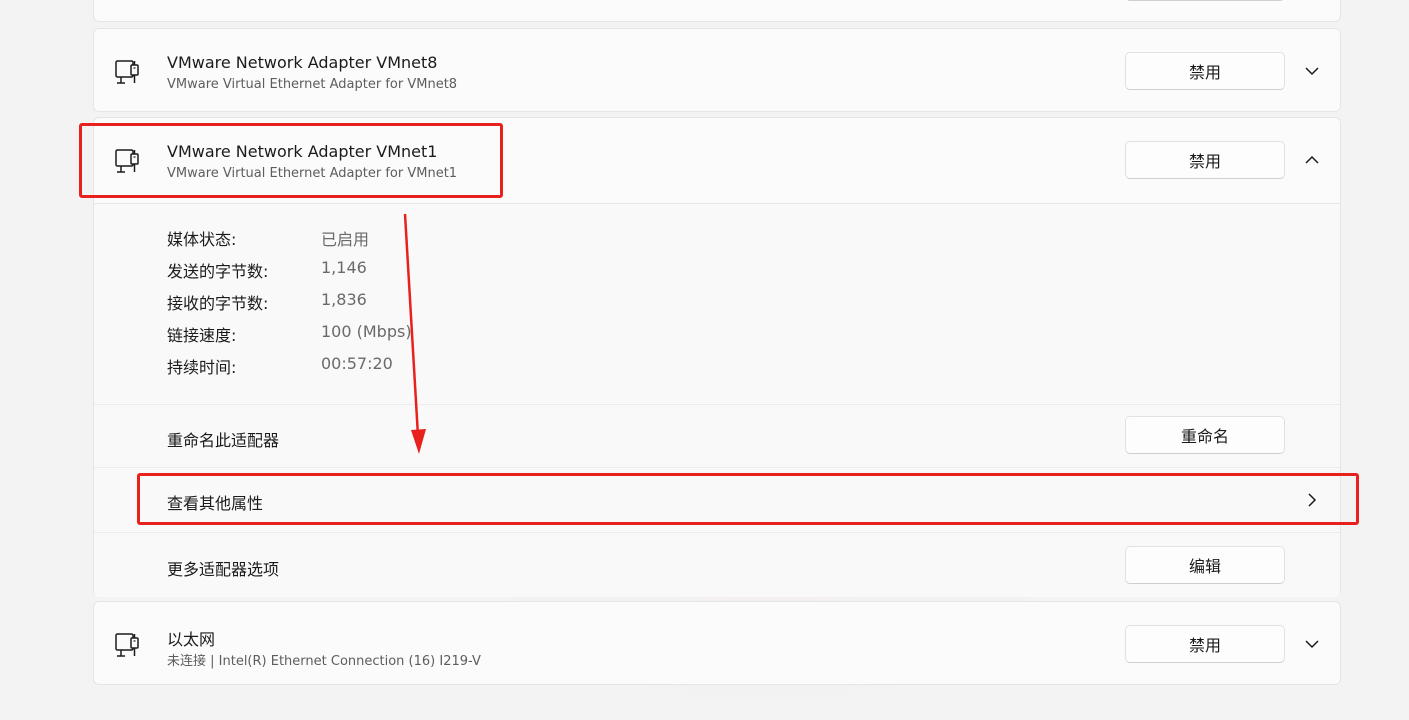  Describe the element at coordinates (344, 299) in the screenshot. I see `detail-value: 1,836` at that location.